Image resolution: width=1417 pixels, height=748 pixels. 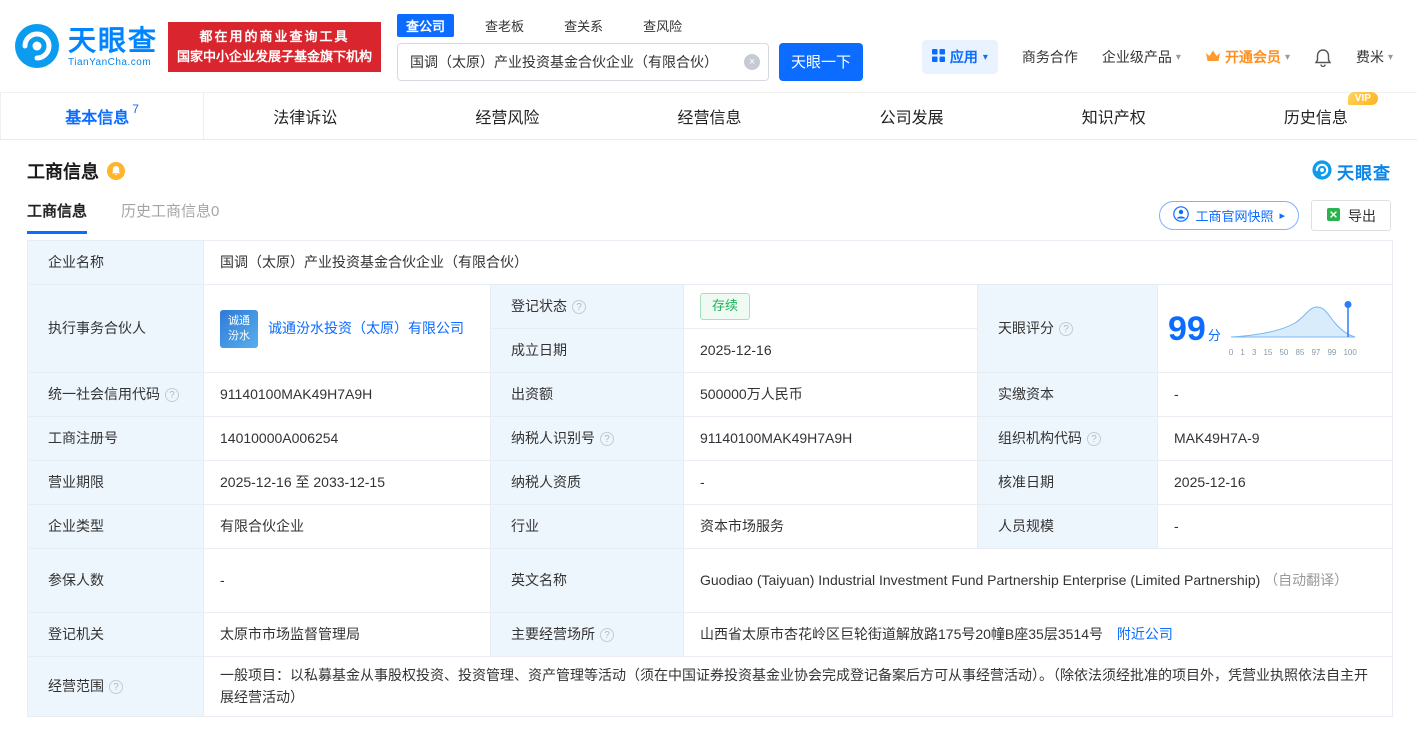 What do you see at coordinates (1067, 482) in the screenshot?
I see `approval-date-label: 核准日期` at bounding box center [1067, 482].